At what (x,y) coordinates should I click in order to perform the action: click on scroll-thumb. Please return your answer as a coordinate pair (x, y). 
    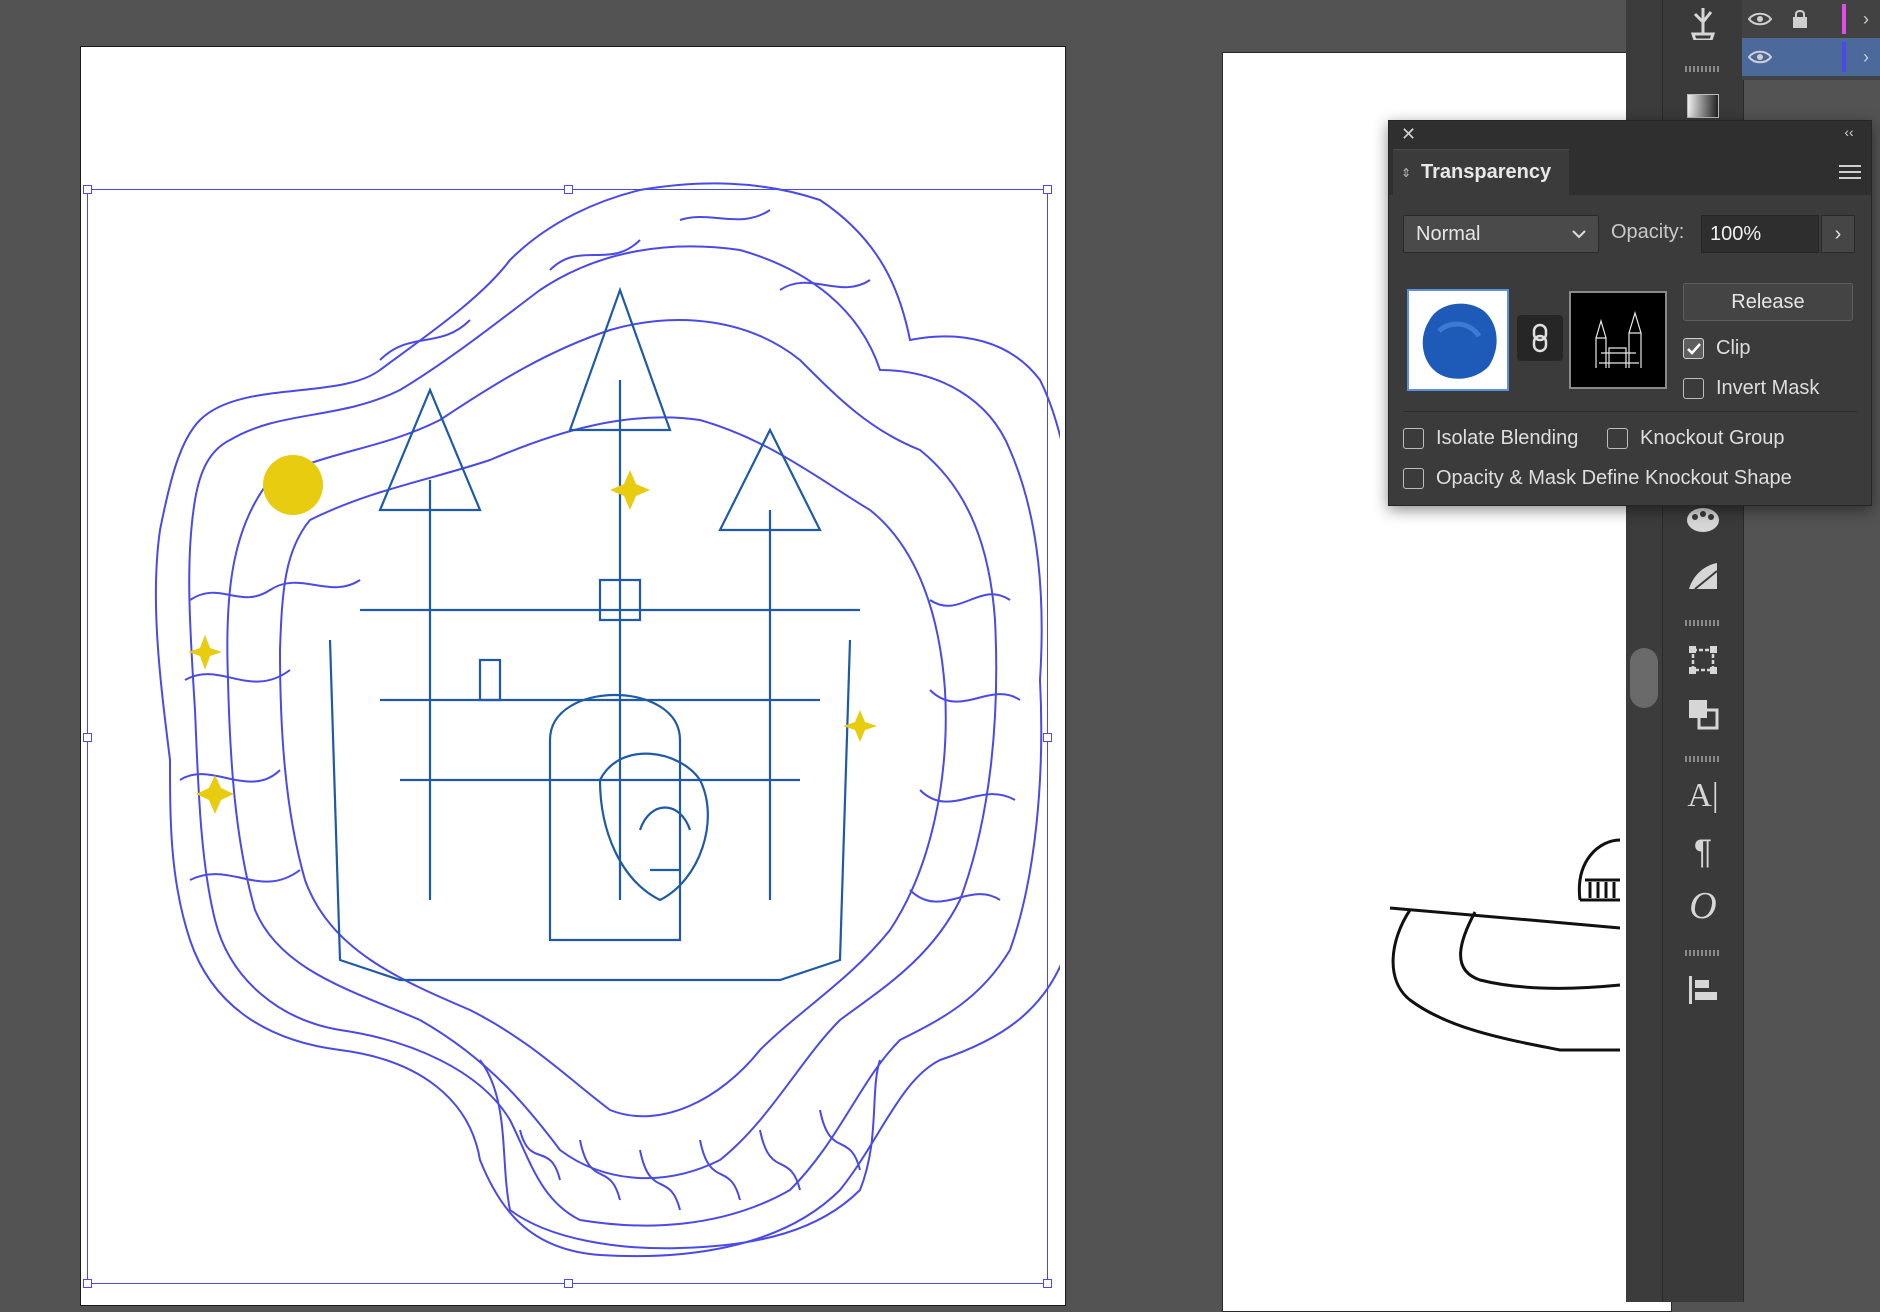
    Looking at the image, I should click on (1644, 678).